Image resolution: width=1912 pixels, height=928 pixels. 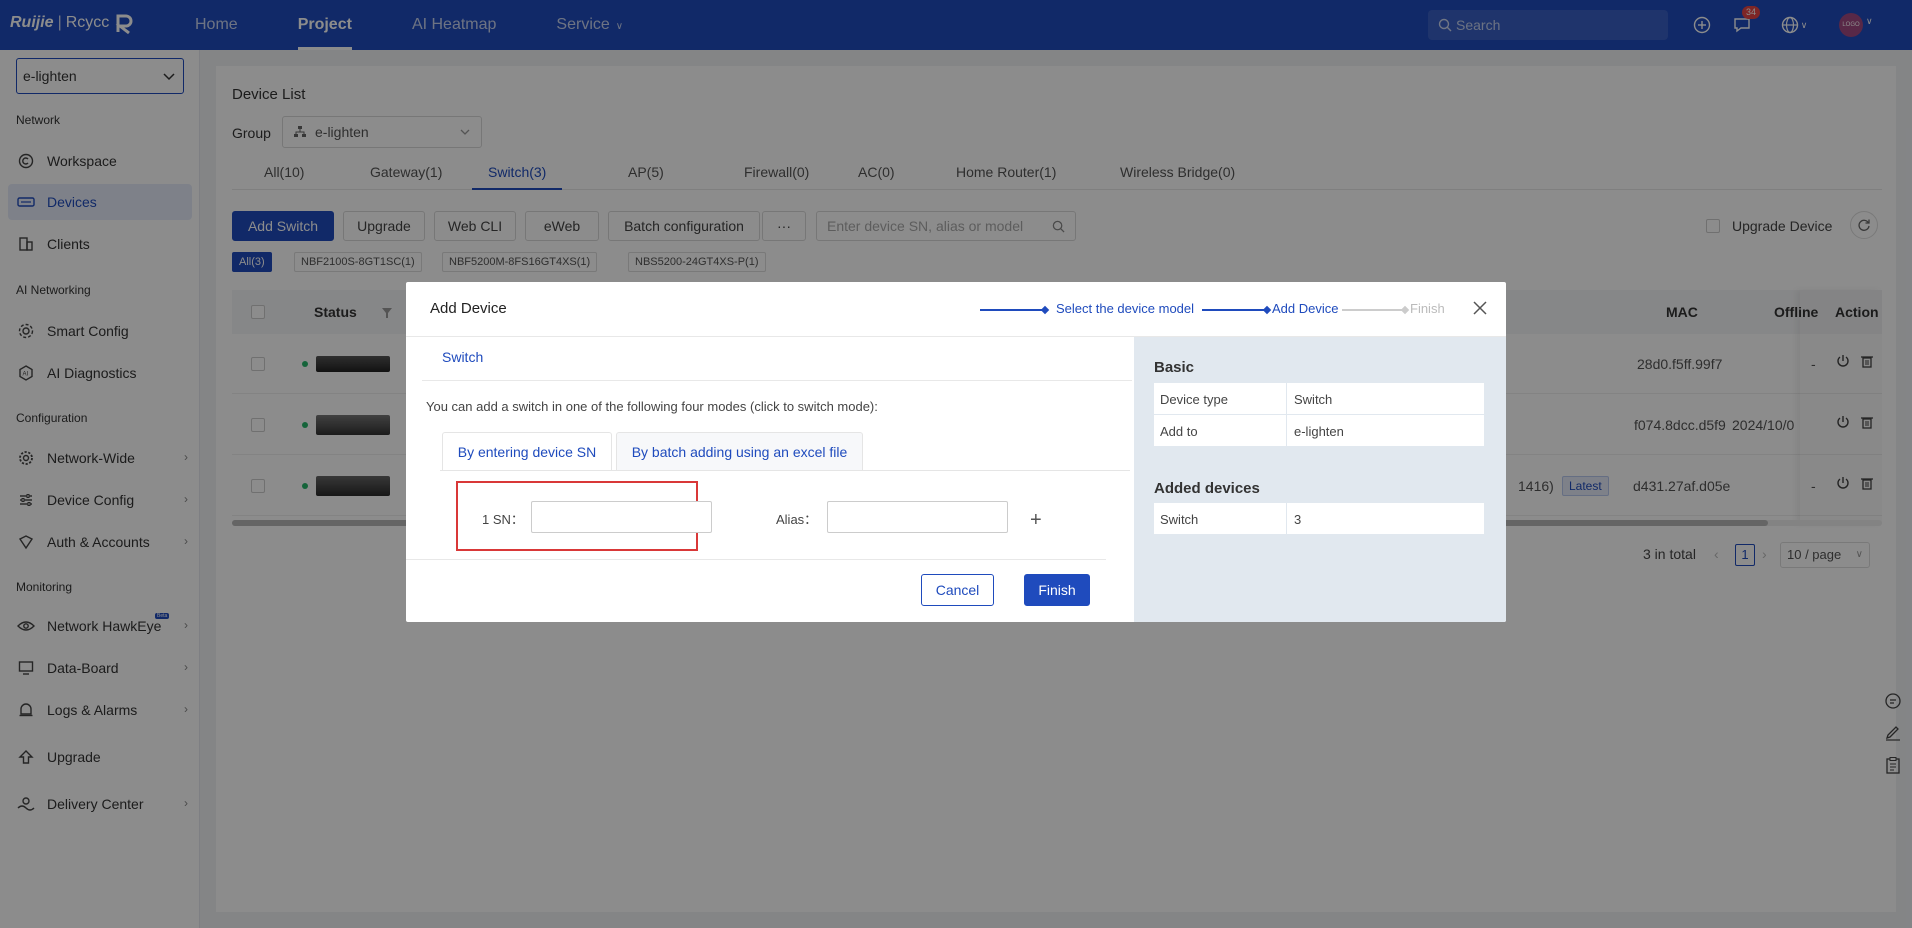 I want to click on footer-divider, so click(x=756, y=559).